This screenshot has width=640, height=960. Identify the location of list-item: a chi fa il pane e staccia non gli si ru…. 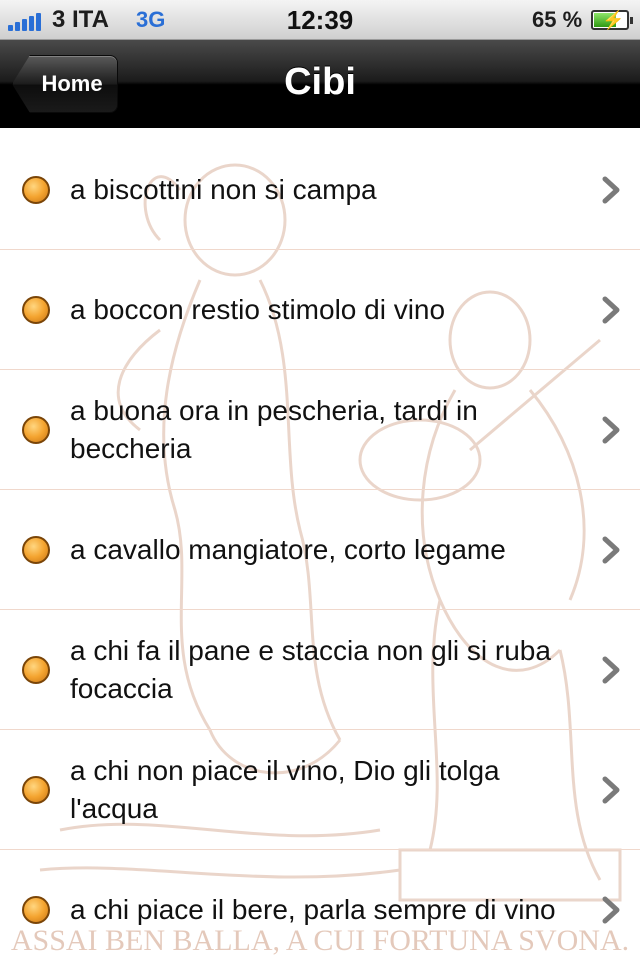
(320, 670).